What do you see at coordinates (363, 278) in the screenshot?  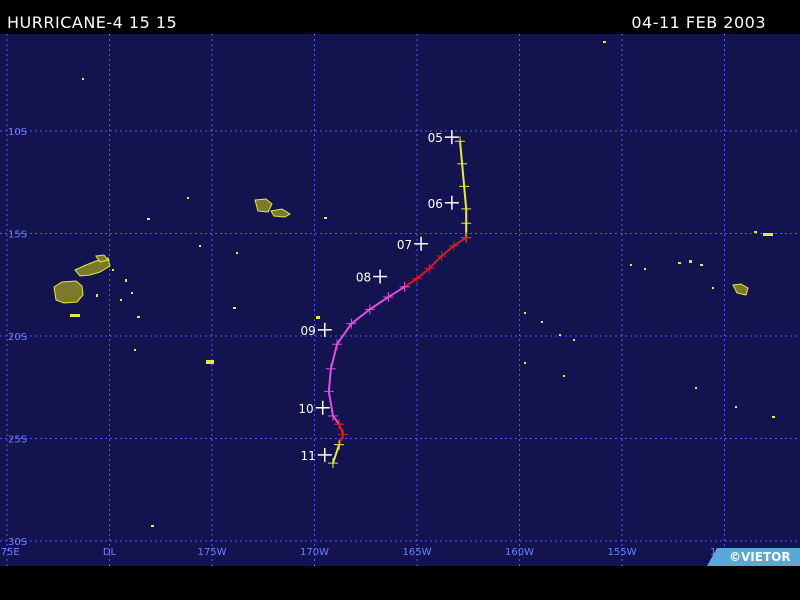 I see `day-label: 08` at bounding box center [363, 278].